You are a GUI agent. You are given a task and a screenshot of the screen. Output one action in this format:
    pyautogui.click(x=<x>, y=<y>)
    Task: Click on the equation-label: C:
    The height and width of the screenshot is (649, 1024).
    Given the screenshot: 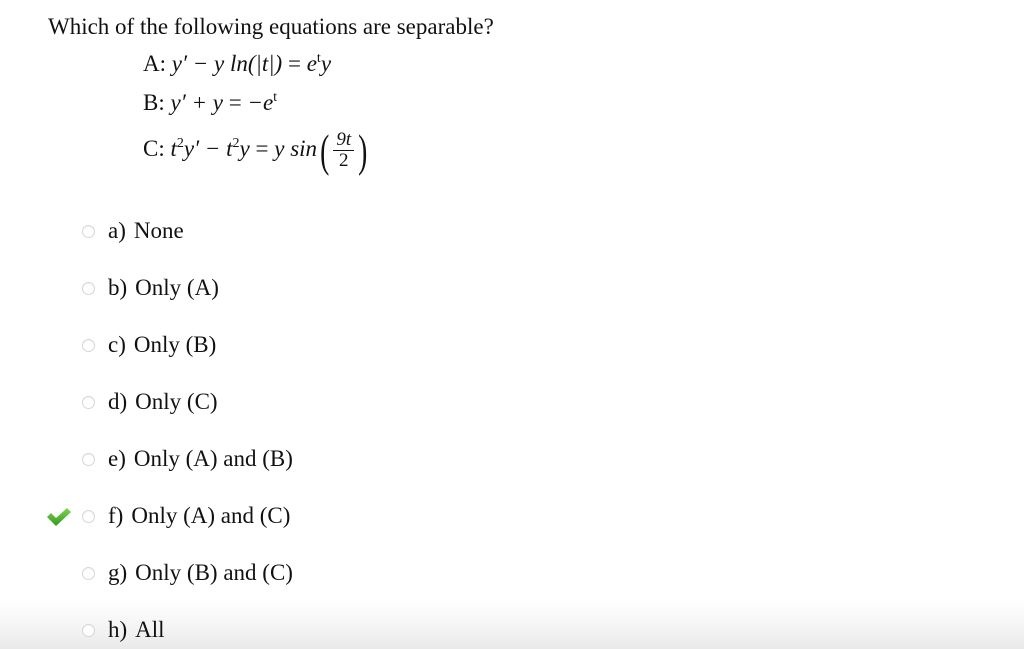 What is the action you would take?
    pyautogui.click(x=154, y=148)
    